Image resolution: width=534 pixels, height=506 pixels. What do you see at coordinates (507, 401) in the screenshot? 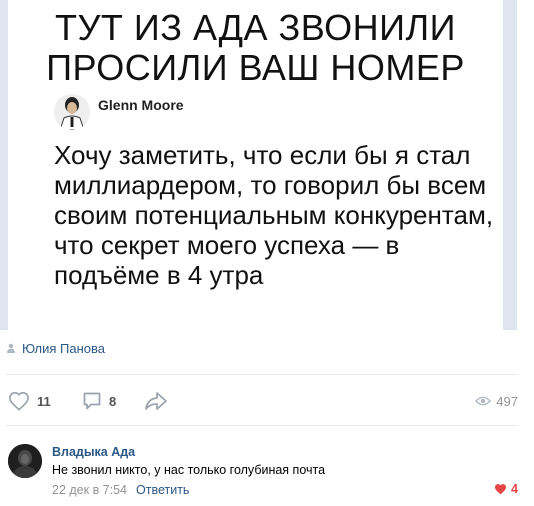
I see `views-count: 497` at bounding box center [507, 401].